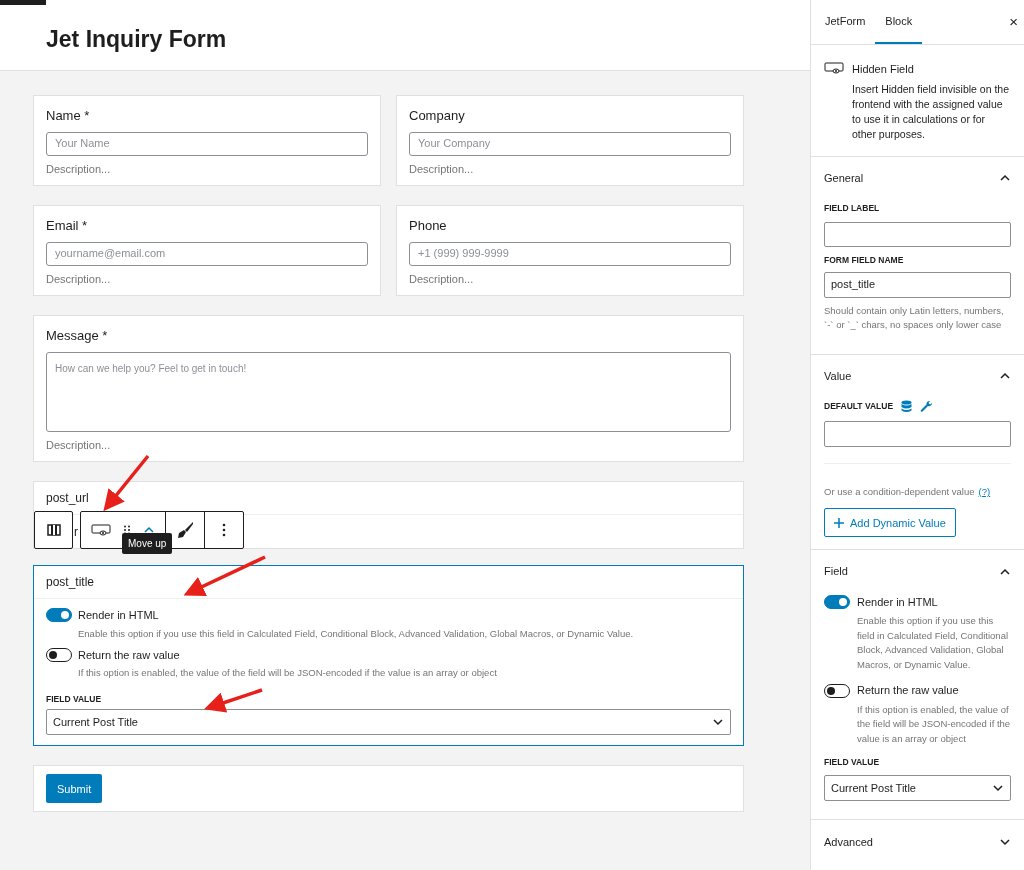 This screenshot has height=870, width=1024. I want to click on plus-icon, so click(839, 522).